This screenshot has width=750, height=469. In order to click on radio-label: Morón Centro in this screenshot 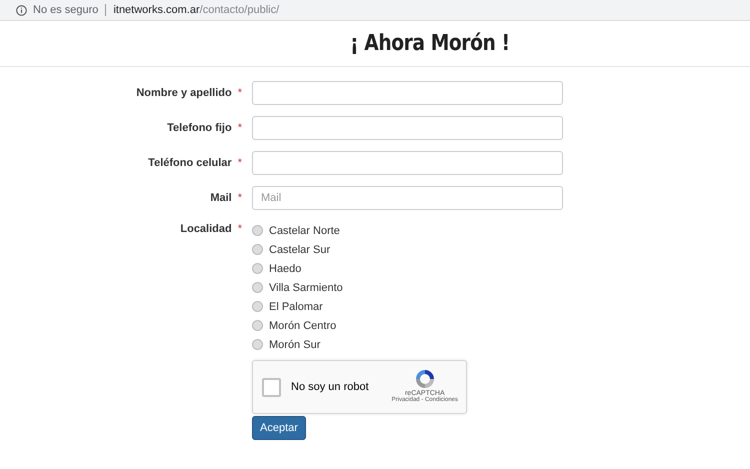, I will do `click(302, 326)`.